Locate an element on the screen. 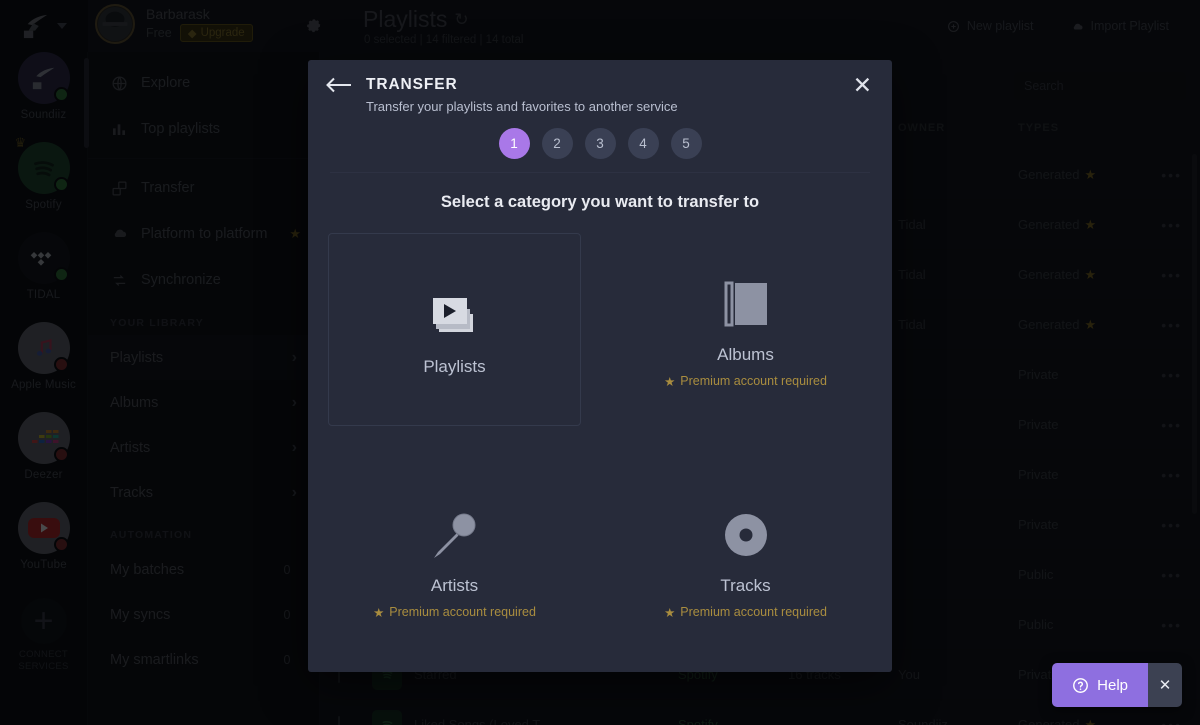  category-card-tracks: Tracks ★ Premium account required is located at coordinates (745, 560).